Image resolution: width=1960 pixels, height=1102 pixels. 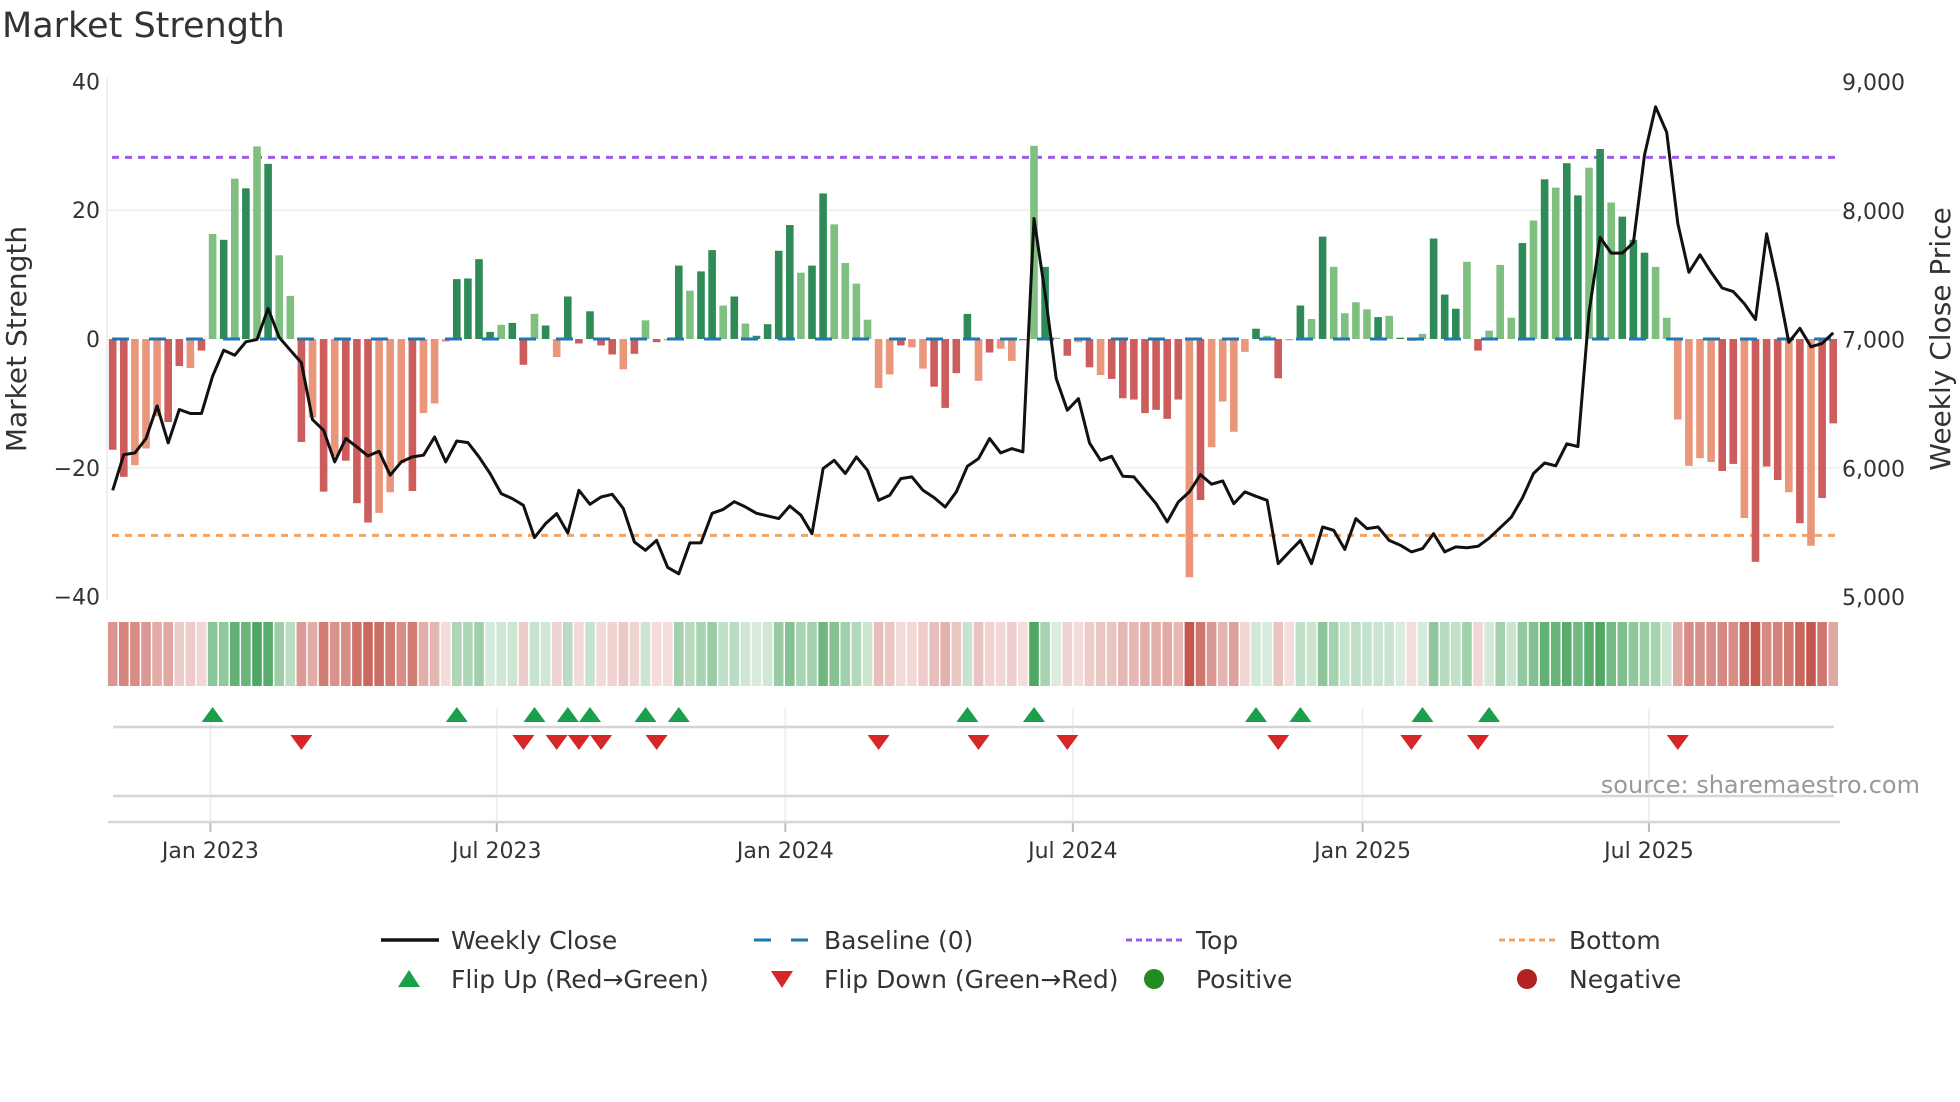 What do you see at coordinates (86, 211) in the screenshot?
I see `y-tick-label: 20` at bounding box center [86, 211].